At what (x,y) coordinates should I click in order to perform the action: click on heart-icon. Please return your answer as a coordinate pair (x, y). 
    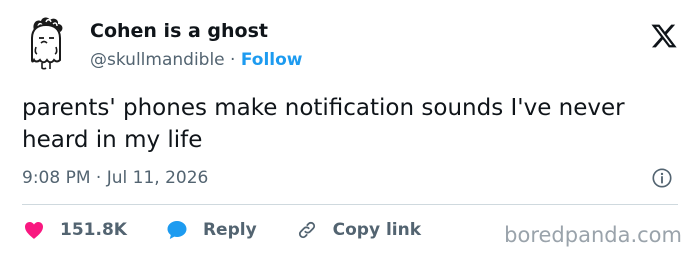
    Looking at the image, I should click on (34, 230).